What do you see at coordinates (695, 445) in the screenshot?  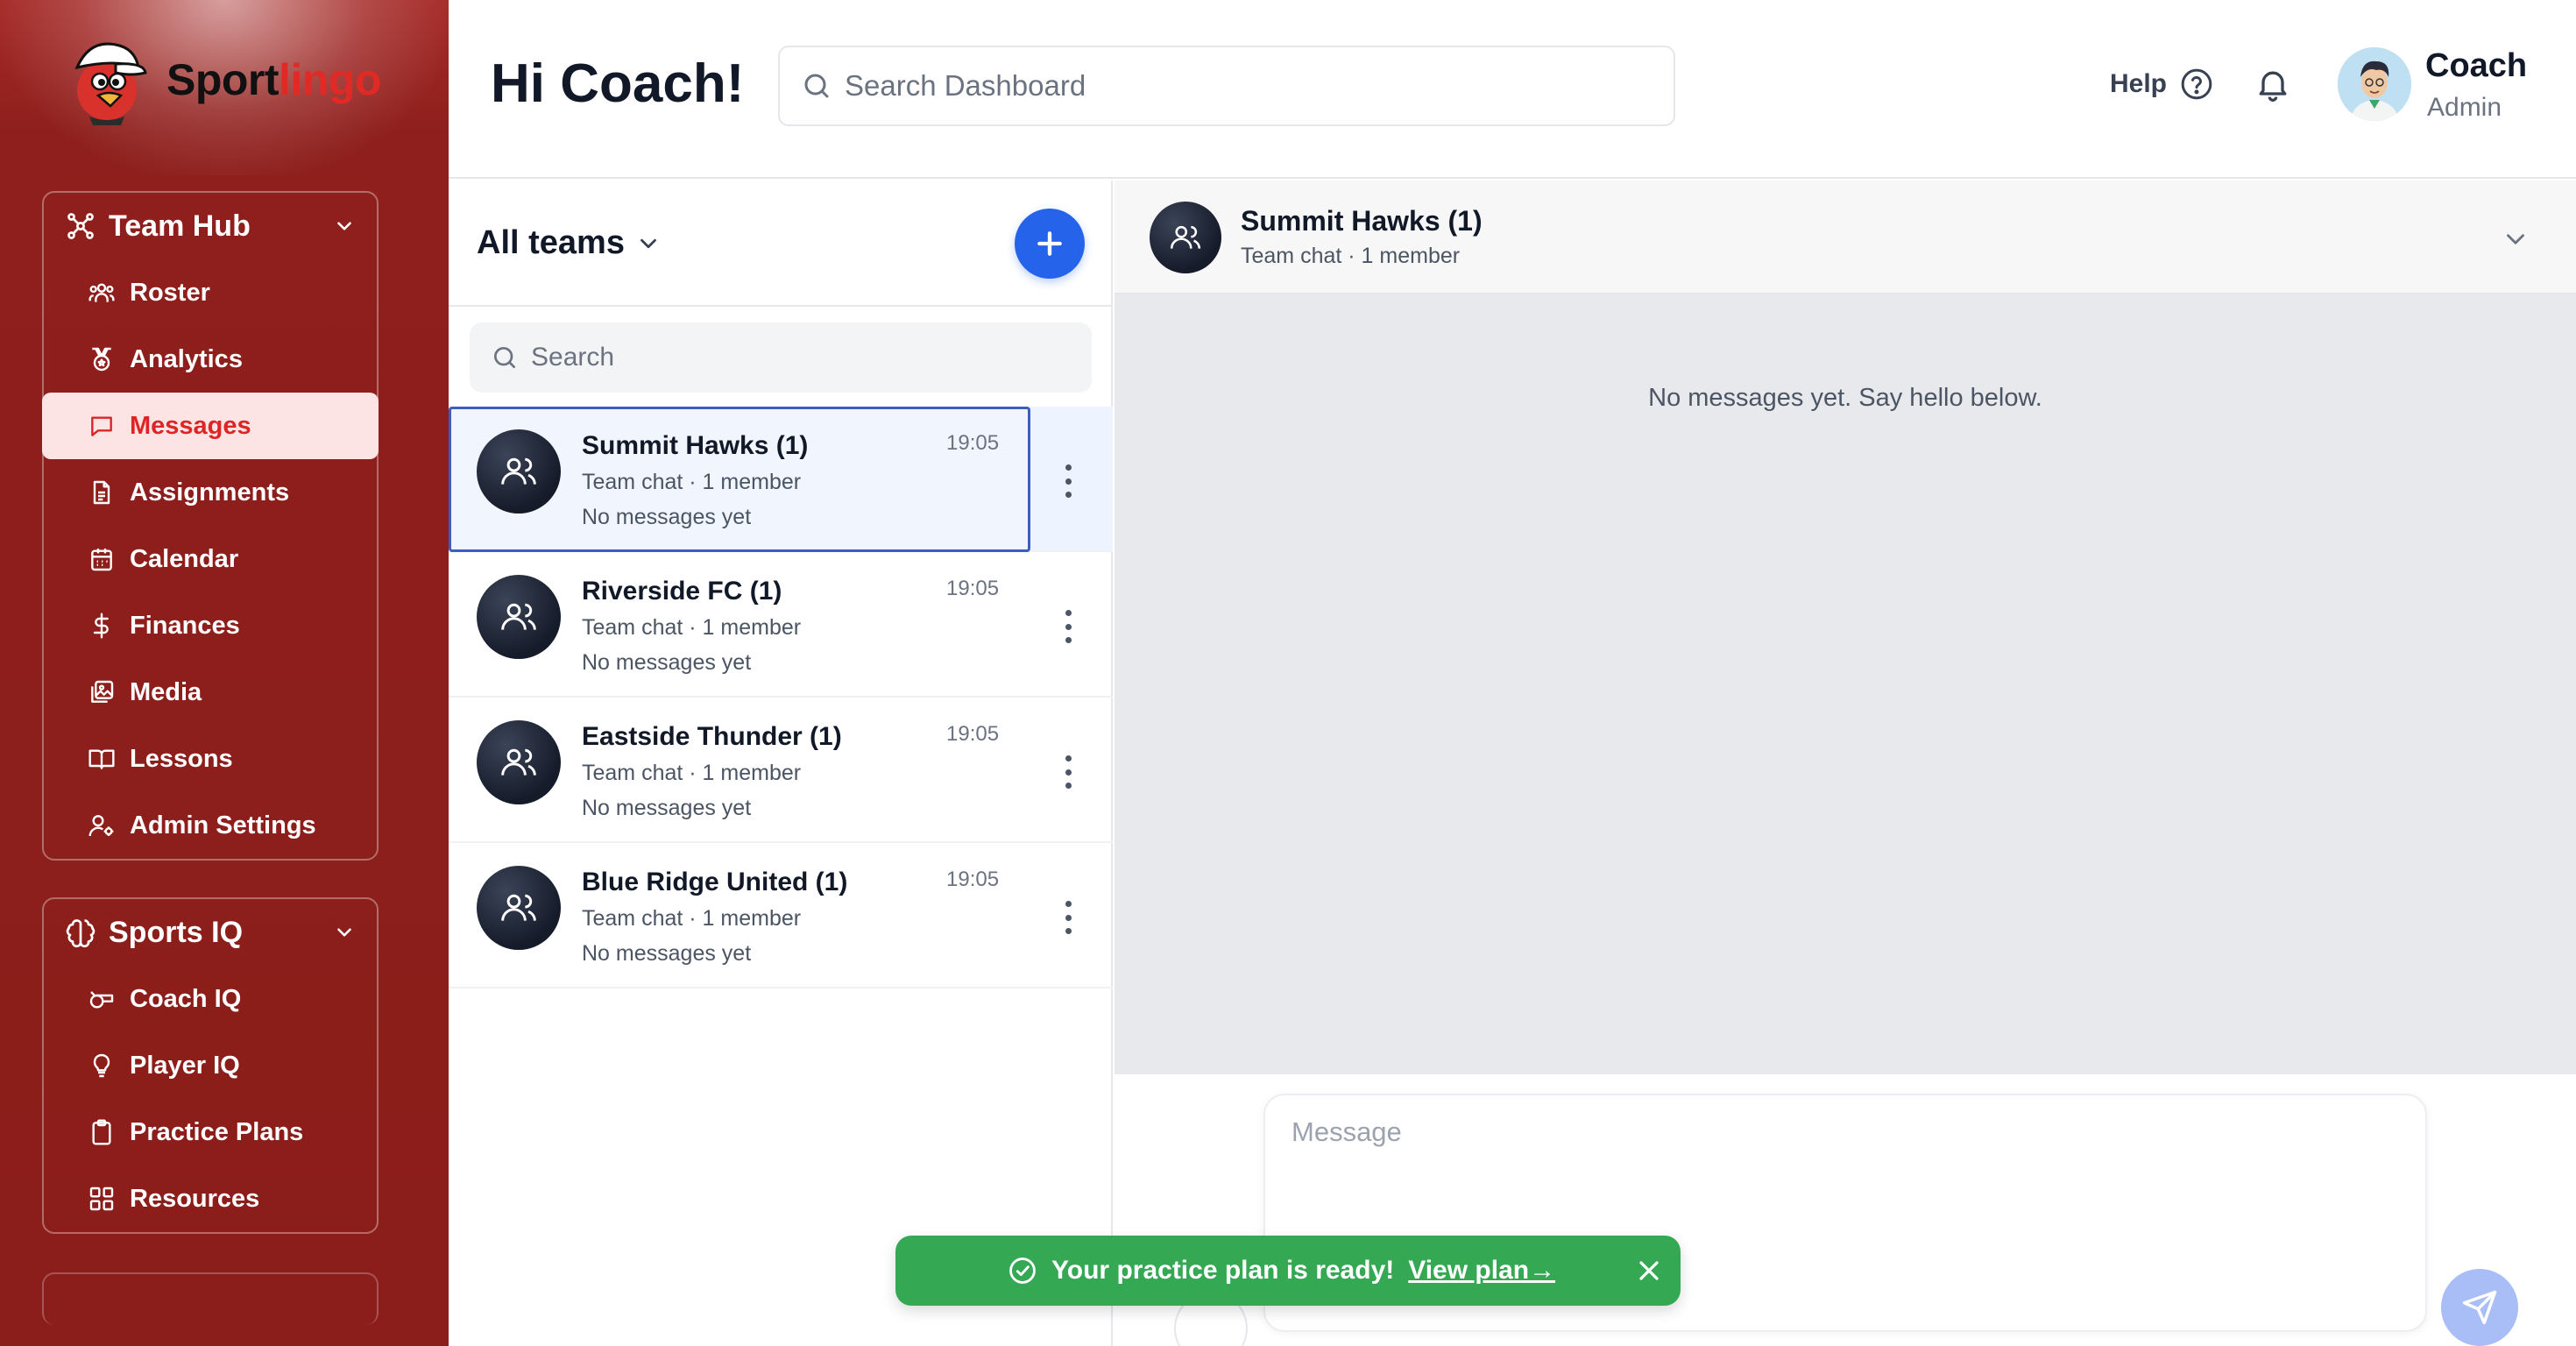 I see `team-name: Summit Hawks (1)` at bounding box center [695, 445].